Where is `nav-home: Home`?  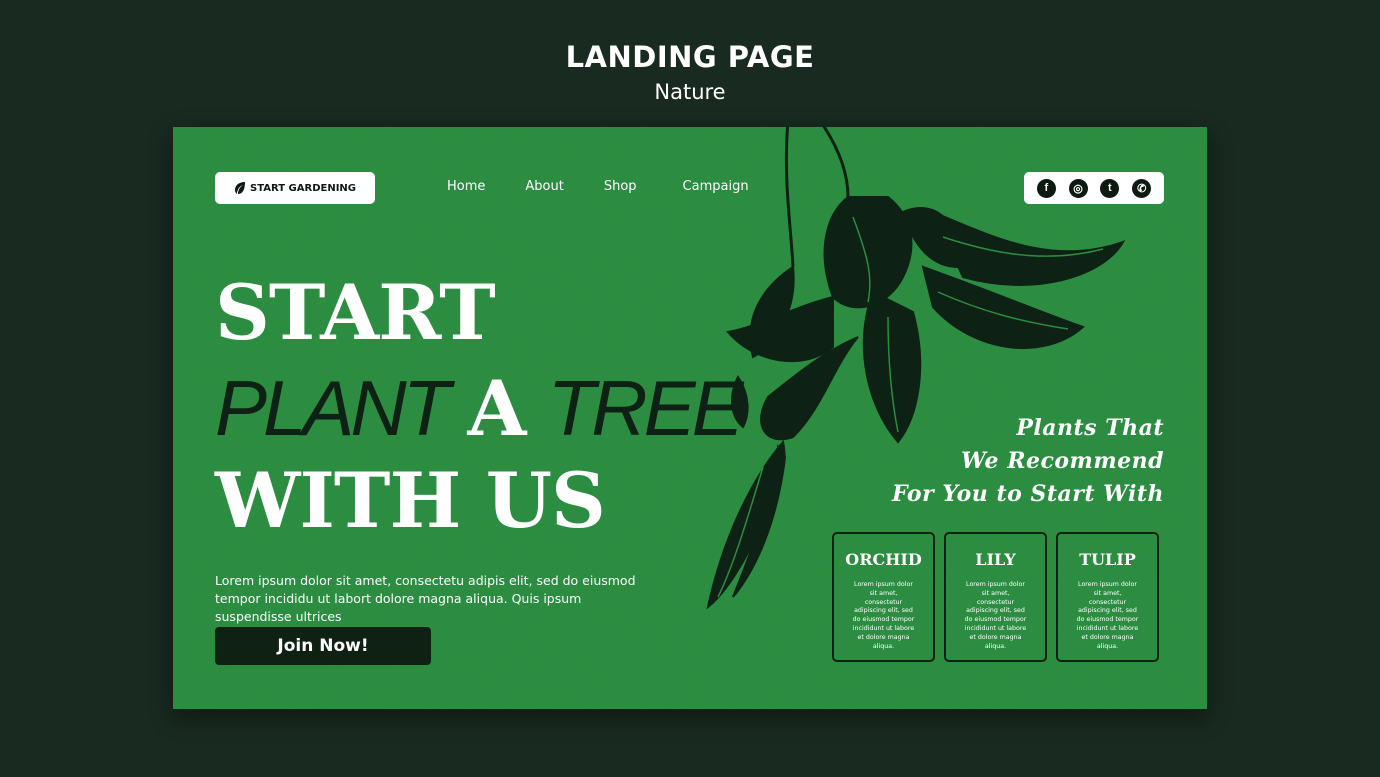
nav-home: Home is located at coordinates (466, 186).